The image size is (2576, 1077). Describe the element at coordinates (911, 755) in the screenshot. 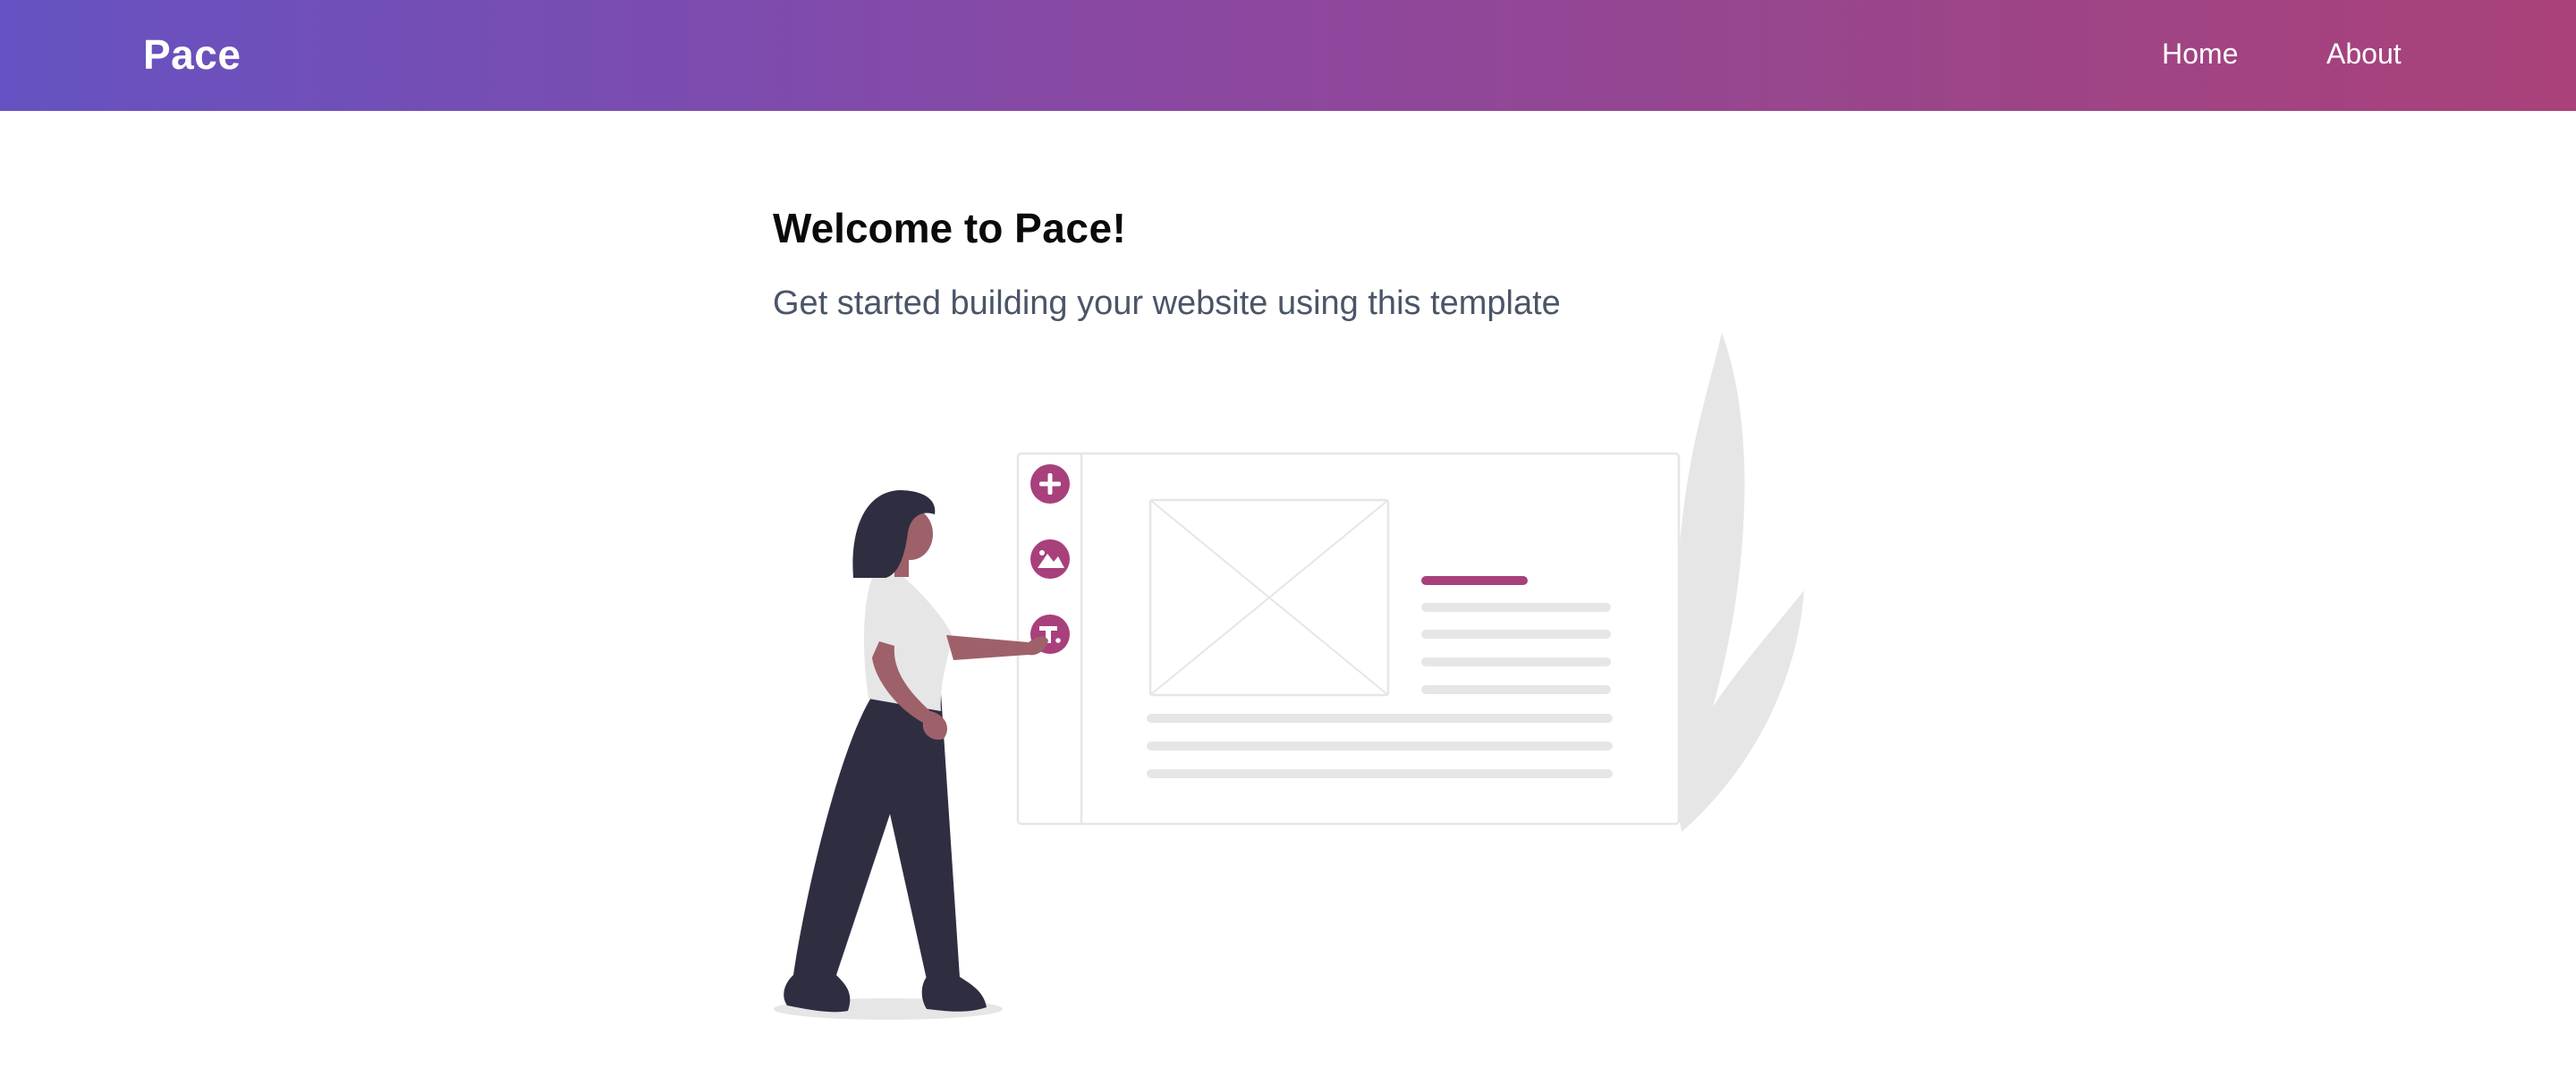

I see `person-figure` at that location.